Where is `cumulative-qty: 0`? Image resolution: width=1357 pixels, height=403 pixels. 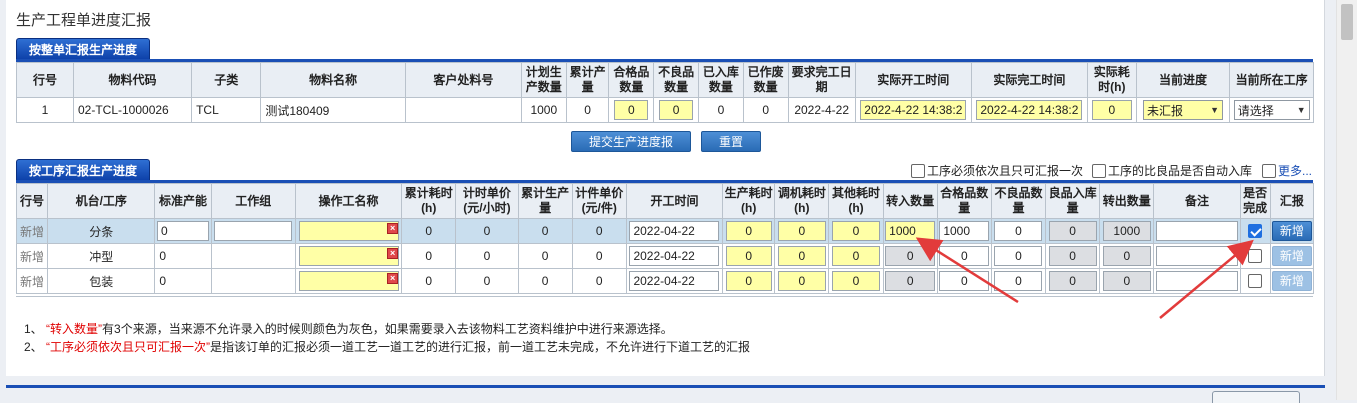 cumulative-qty: 0 is located at coordinates (587, 110).